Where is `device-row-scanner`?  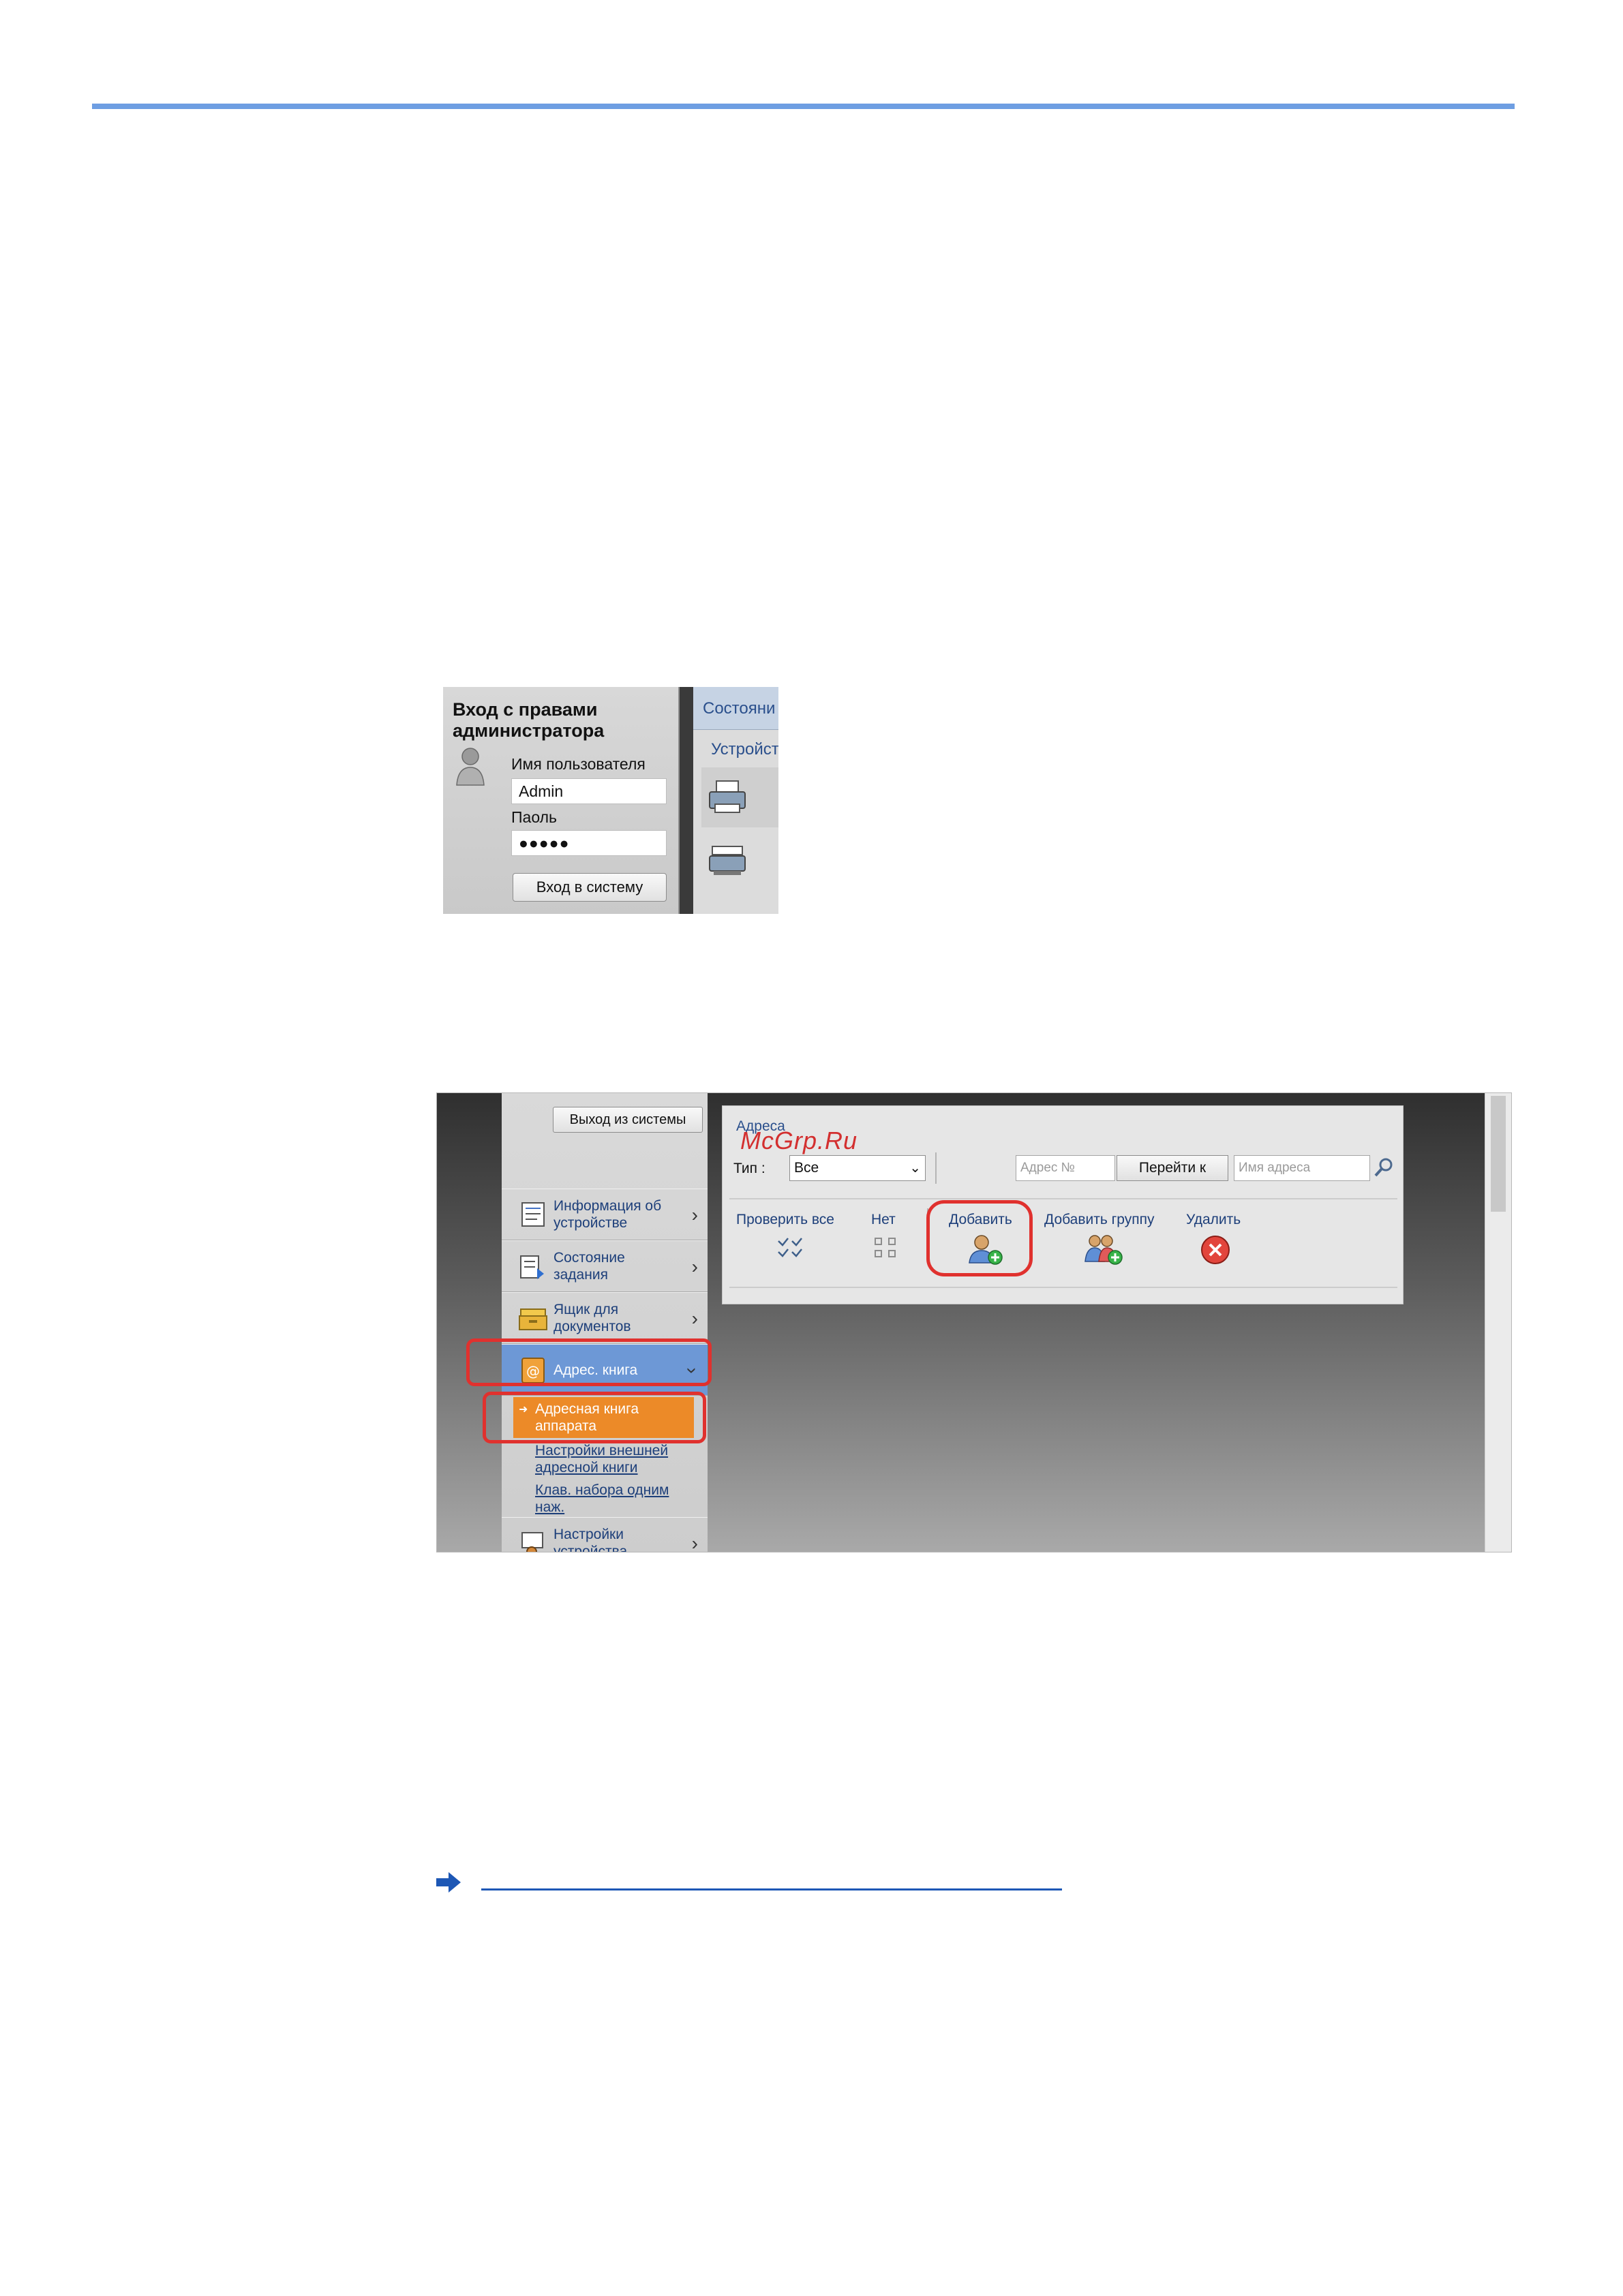 device-row-scanner is located at coordinates (739, 861).